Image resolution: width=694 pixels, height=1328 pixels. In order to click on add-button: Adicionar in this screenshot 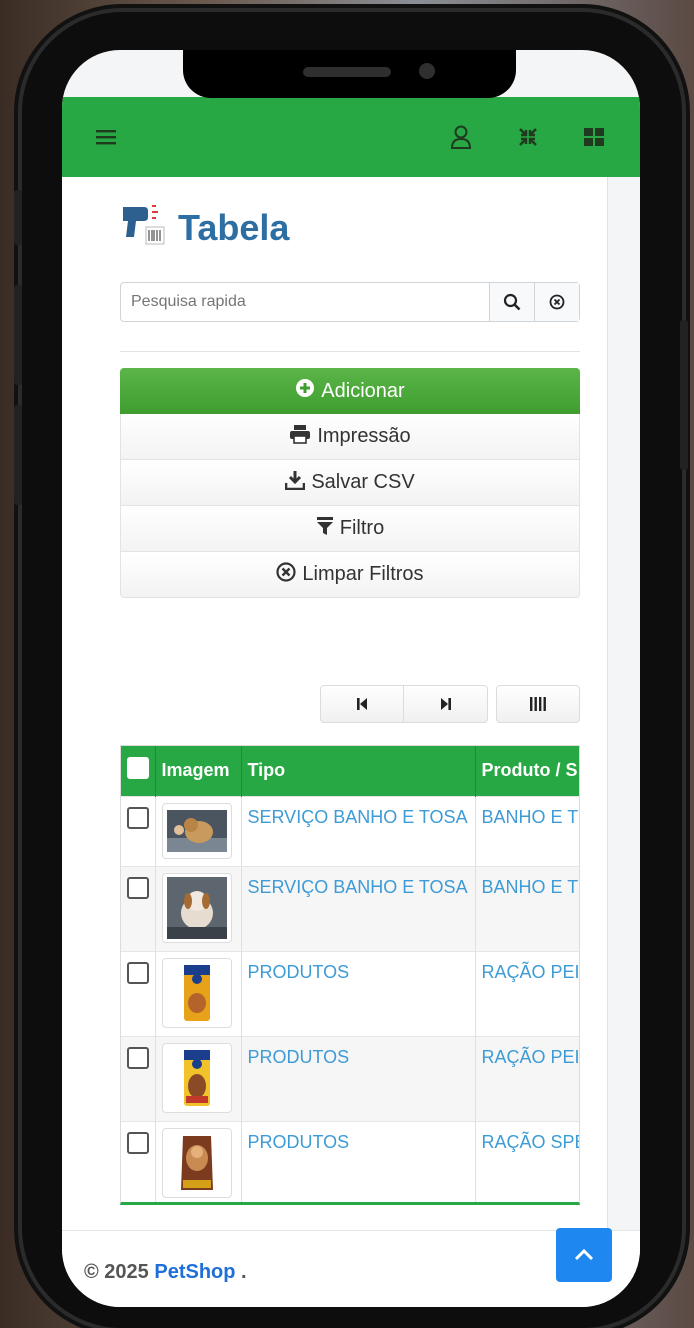, I will do `click(350, 391)`.